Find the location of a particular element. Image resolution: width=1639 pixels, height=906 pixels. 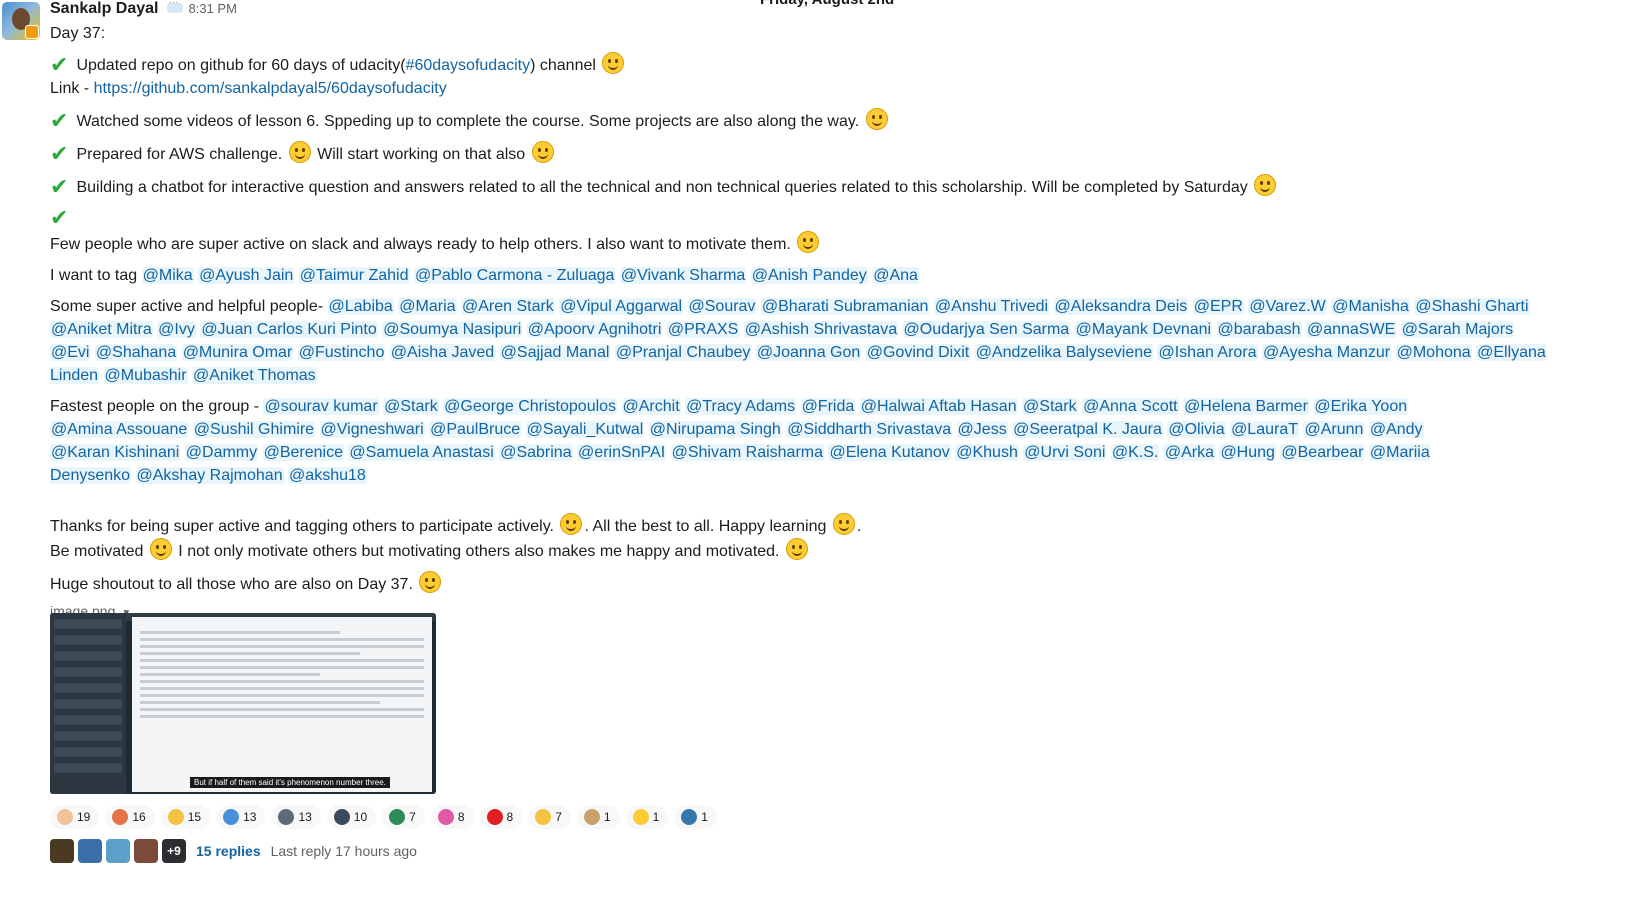

user-mention: @Ashish Shrivastava is located at coordinates (821, 329).